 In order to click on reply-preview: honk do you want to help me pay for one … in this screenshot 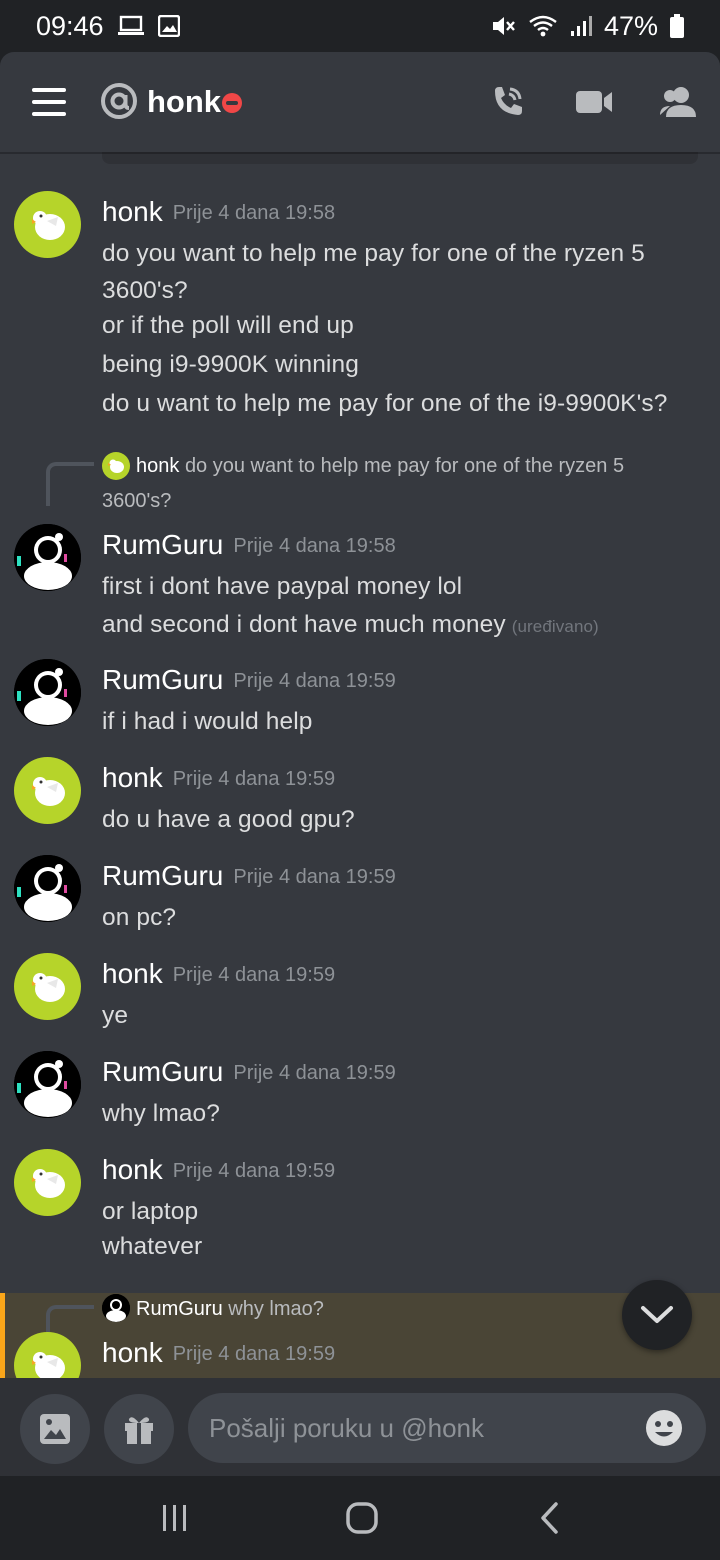, I will do `click(380, 466)`.